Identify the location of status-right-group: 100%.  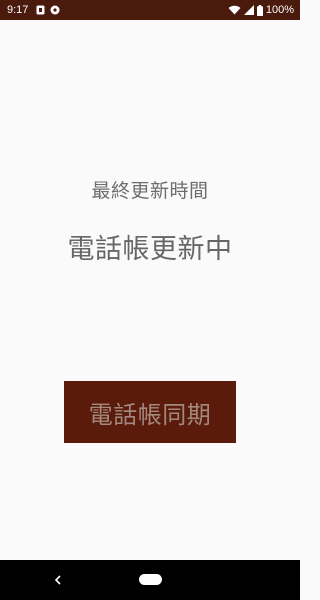
(259, 10).